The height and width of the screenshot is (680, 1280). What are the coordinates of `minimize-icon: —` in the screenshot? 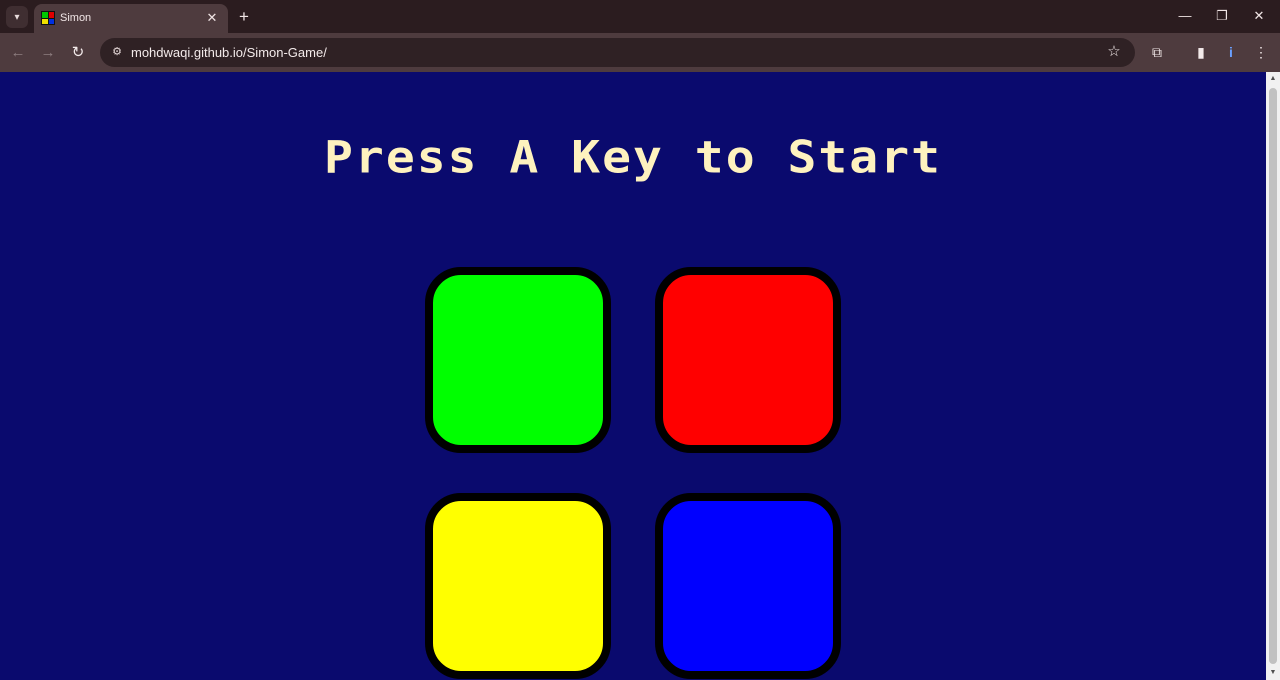 It's located at (1185, 16).